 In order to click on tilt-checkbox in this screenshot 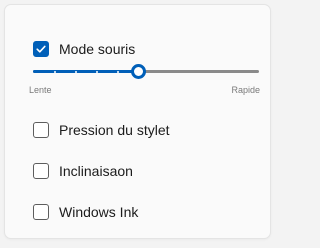, I will do `click(41, 171)`.